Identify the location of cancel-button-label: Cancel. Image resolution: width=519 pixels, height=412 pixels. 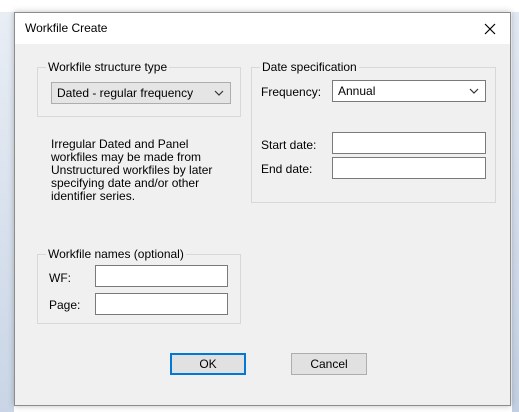
(329, 364).